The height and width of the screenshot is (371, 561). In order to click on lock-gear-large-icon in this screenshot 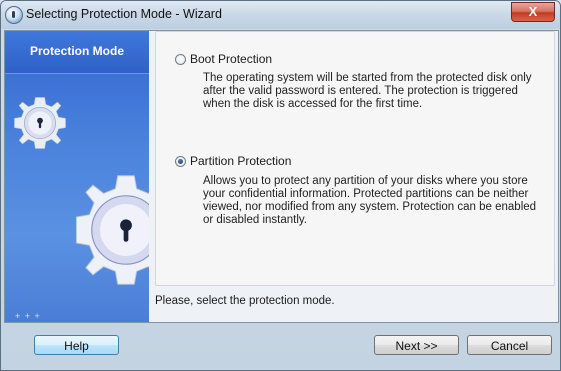, I will do `click(112, 230)`.